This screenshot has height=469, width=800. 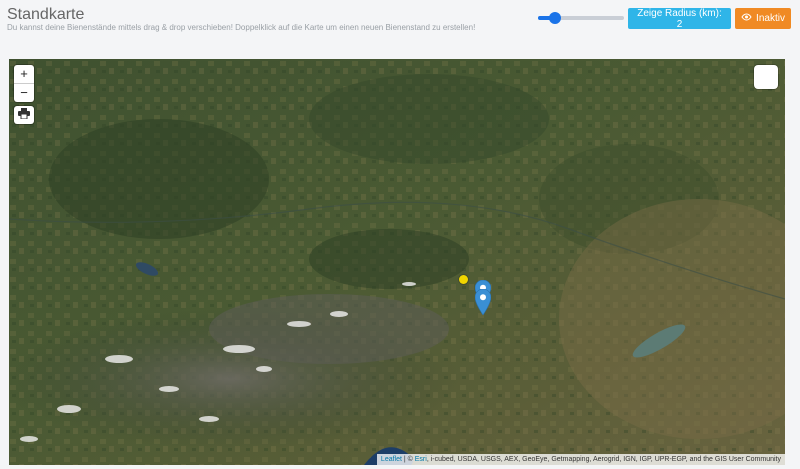 I want to click on zoom-control: + −, so click(x=24, y=83).